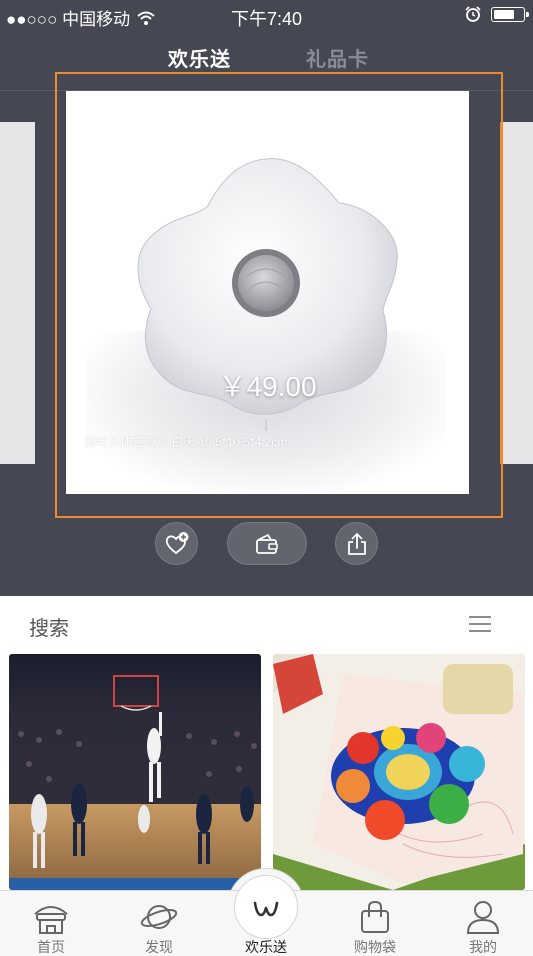  I want to click on product-caption: 周叶人体感应灯 白天 10.5*10.5*4.2cm, so click(186, 442).